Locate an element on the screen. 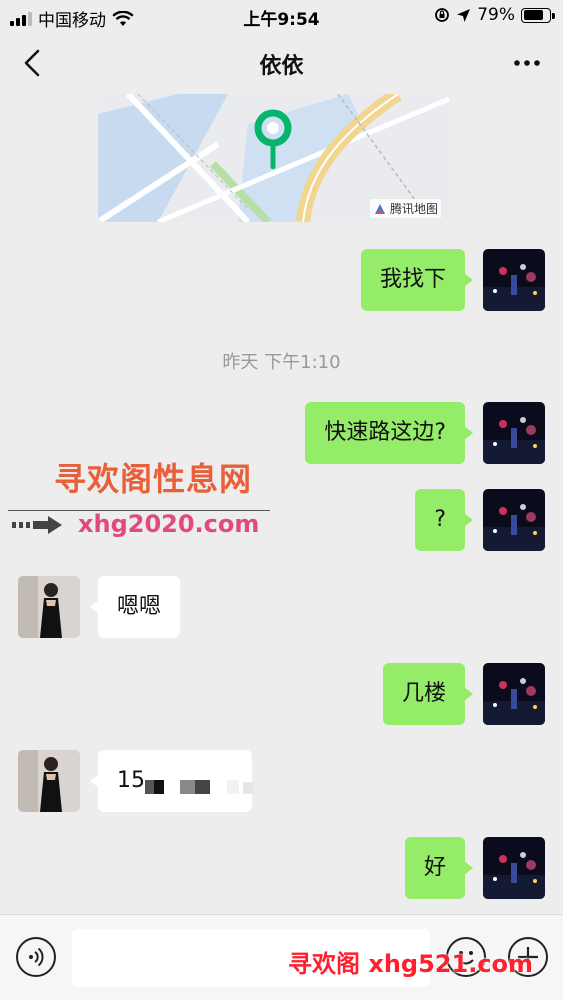 The width and height of the screenshot is (563, 1000). map-pin-icon is located at coordinates (273, 139).